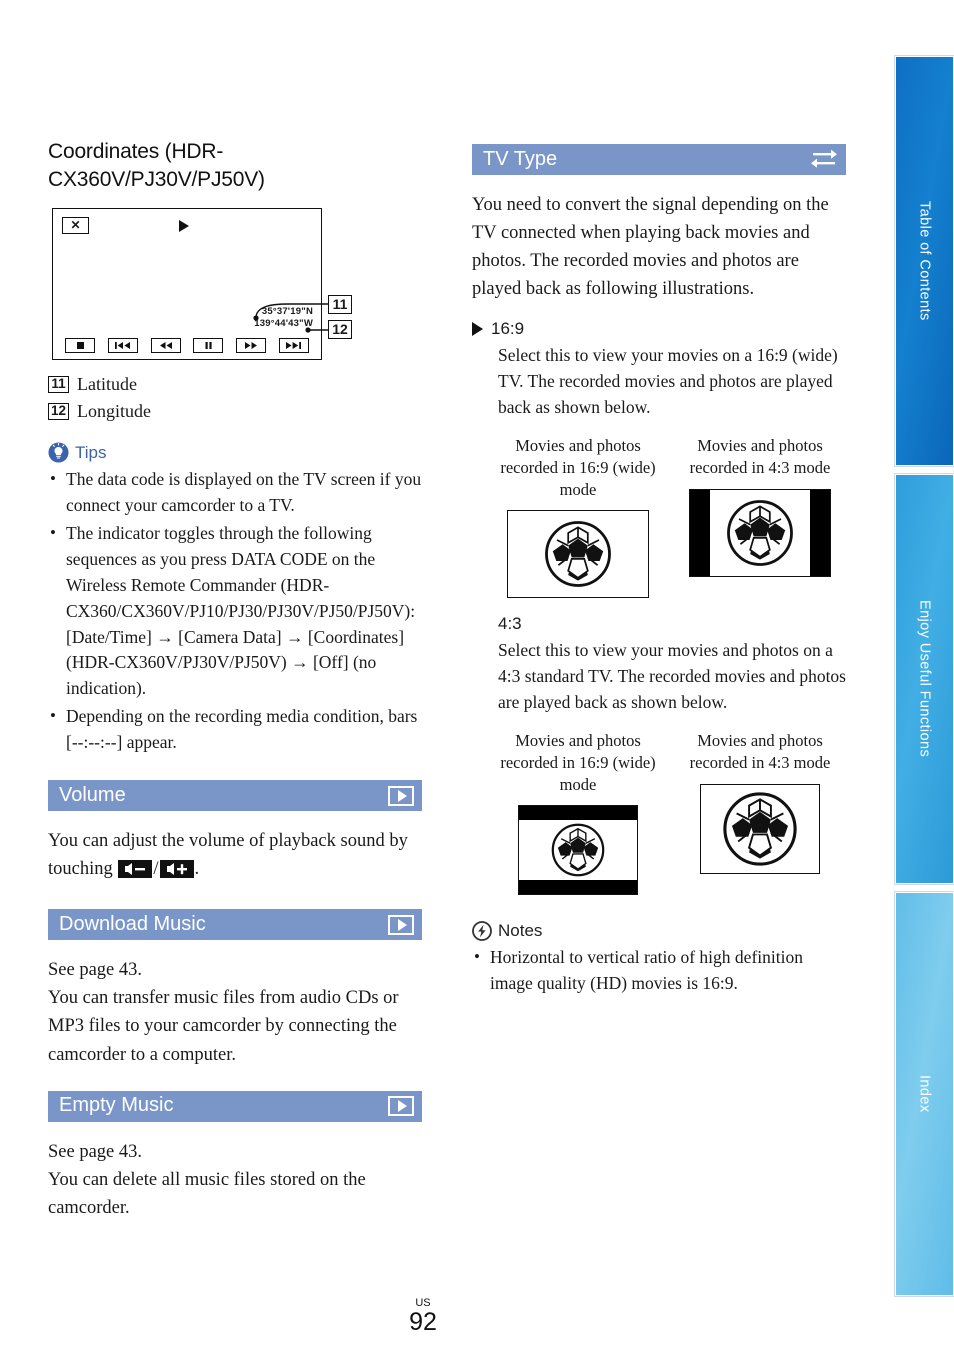 Image resolution: width=954 pixels, height=1357 pixels. Describe the element at coordinates (477, 329) in the screenshot. I see `triangle-marker-icon` at that location.